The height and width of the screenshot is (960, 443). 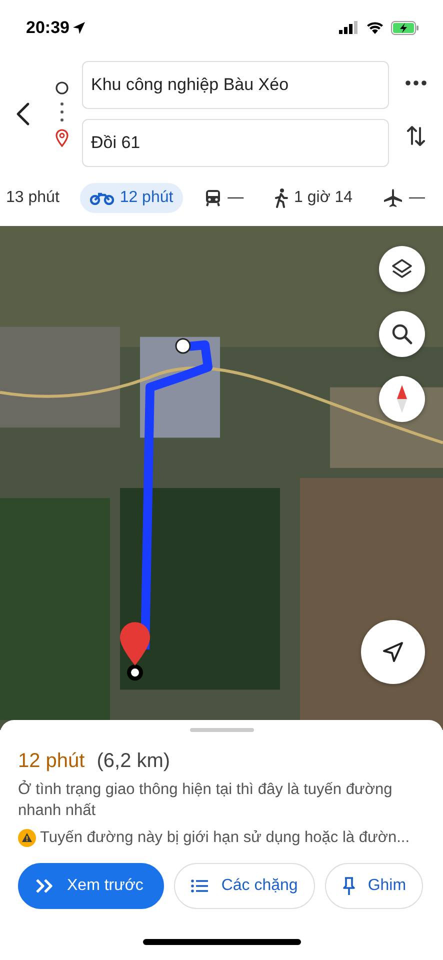 What do you see at coordinates (402, 334) in the screenshot?
I see `search-icon` at bounding box center [402, 334].